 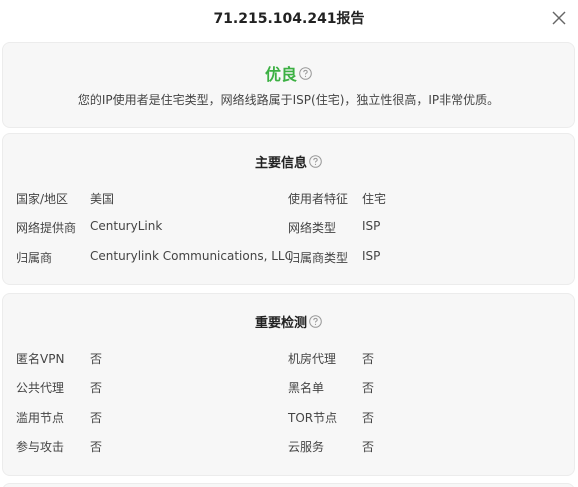 I want to click on check-label: TOR节点, so click(x=313, y=418).